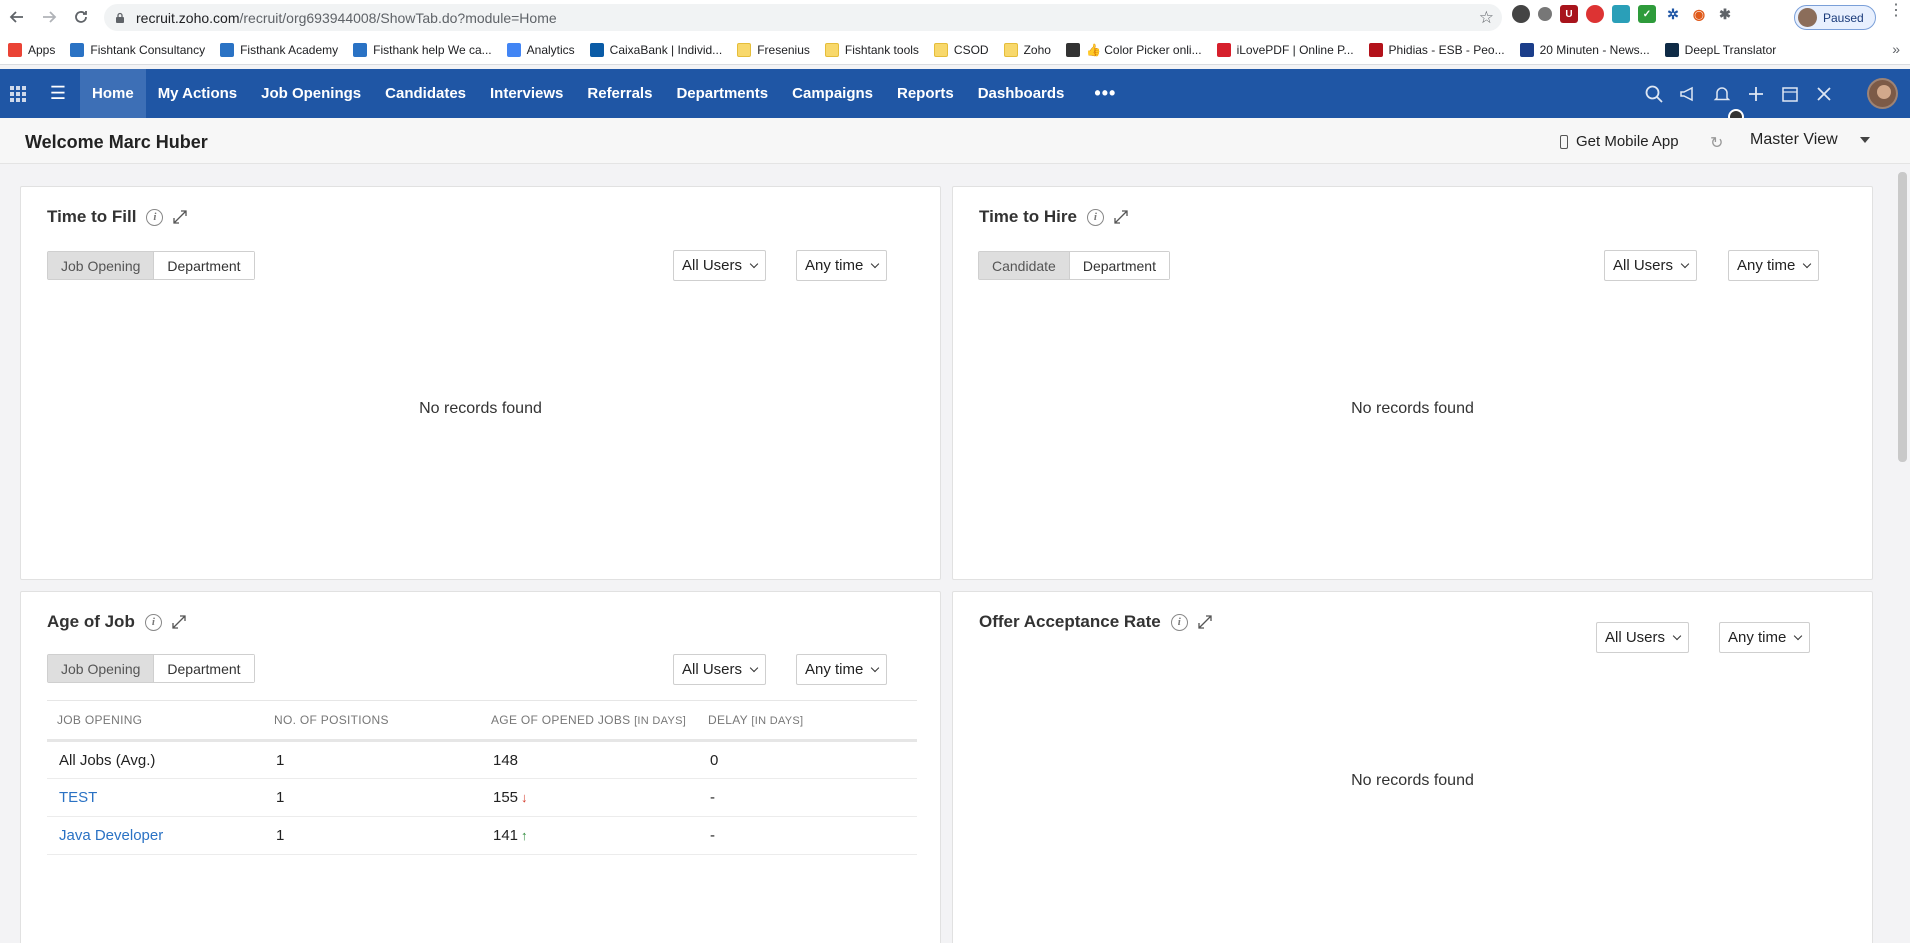  What do you see at coordinates (1720, 49) in the screenshot?
I see `bookmark-item: DeepL Translator` at bounding box center [1720, 49].